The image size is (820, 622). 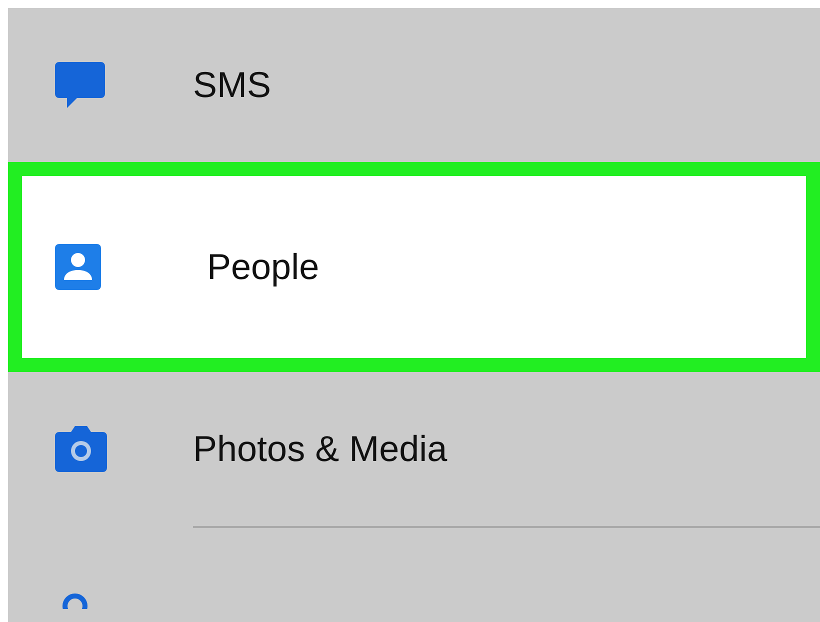 What do you see at coordinates (263, 267) in the screenshot?
I see `row-label: People` at bounding box center [263, 267].